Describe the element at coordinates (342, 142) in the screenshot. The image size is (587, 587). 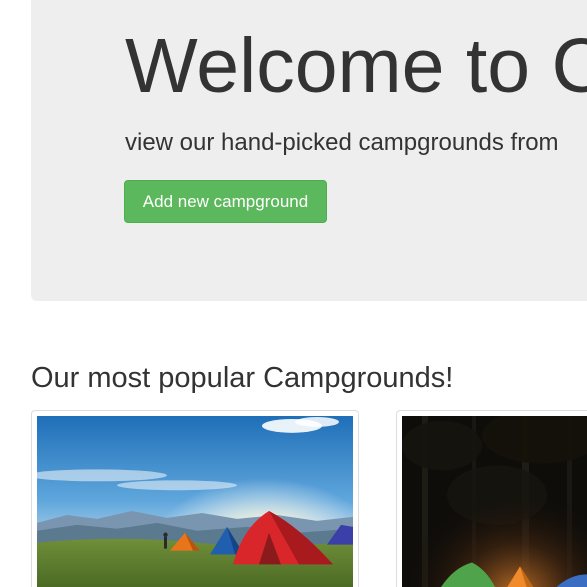
I see `welcome-lead: view our hand-picked campgrounds from` at that location.